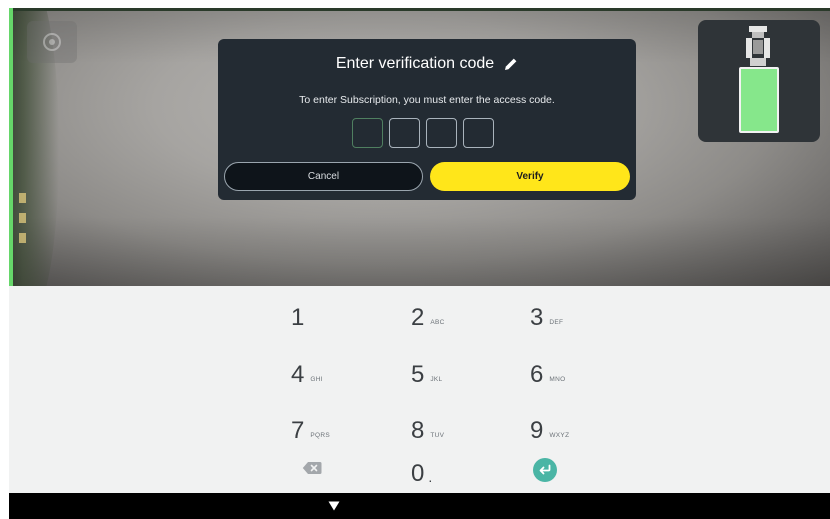  I want to click on enter-icon, so click(545, 469).